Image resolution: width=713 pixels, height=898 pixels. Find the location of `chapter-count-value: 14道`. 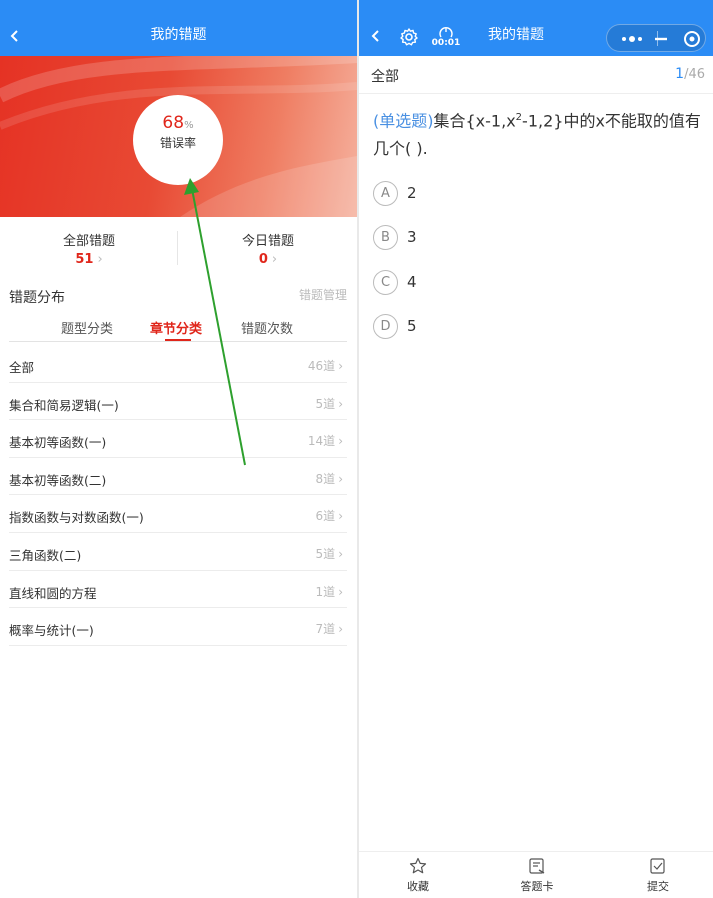

chapter-count-value: 14道 is located at coordinates (321, 441).